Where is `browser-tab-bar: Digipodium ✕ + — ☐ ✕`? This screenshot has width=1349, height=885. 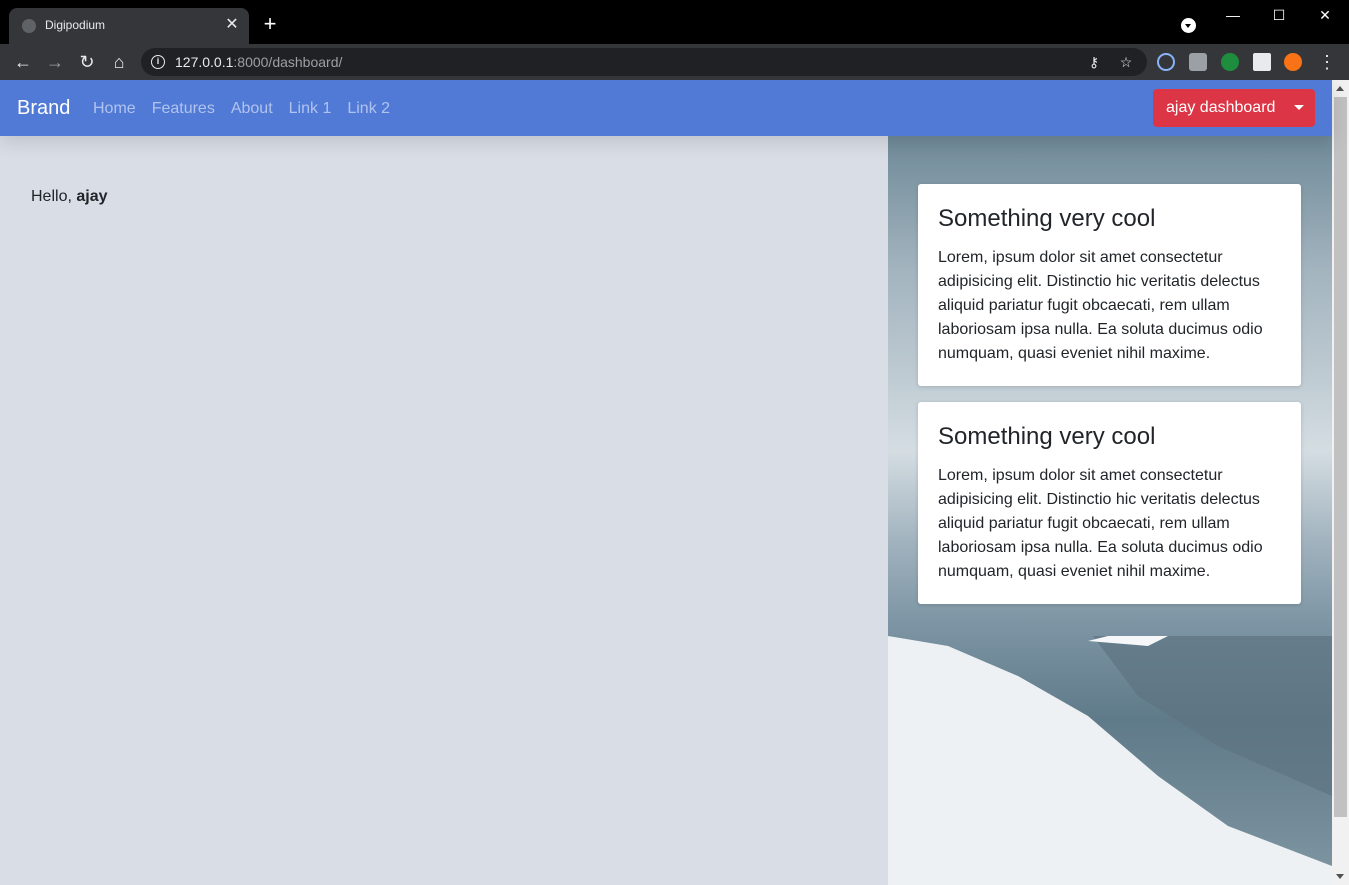
browser-tab-bar: Digipodium ✕ + — ☐ ✕ is located at coordinates (674, 22).